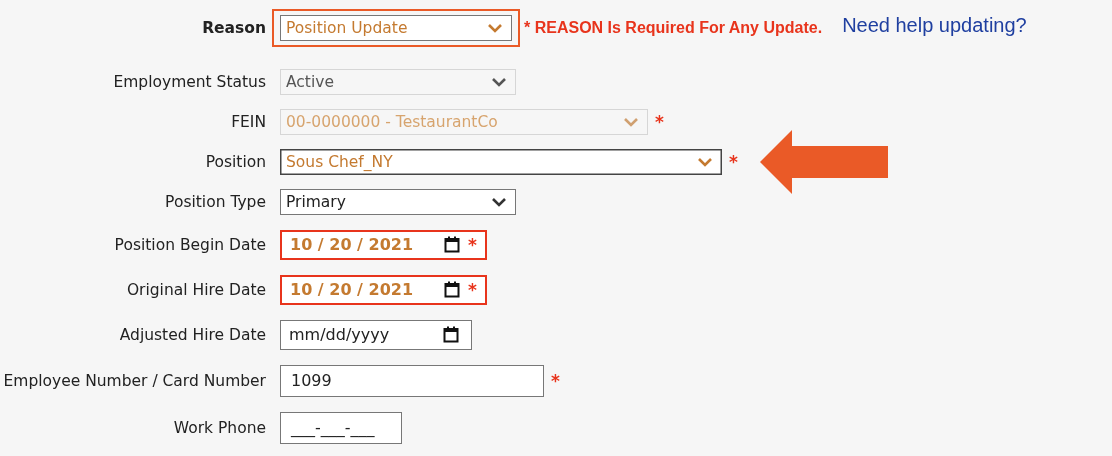 The image size is (1112, 456). What do you see at coordinates (192, 334) in the screenshot?
I see `field-label: Adjusted Hire Date` at bounding box center [192, 334].